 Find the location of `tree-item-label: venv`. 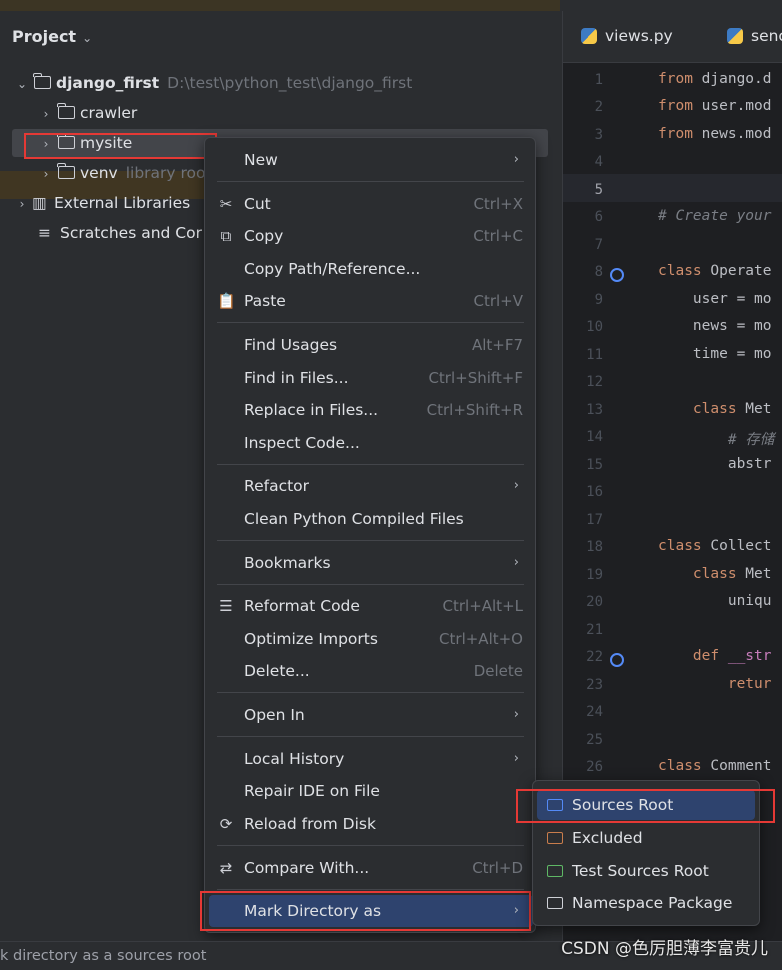

tree-item-label: venv is located at coordinates (99, 173).